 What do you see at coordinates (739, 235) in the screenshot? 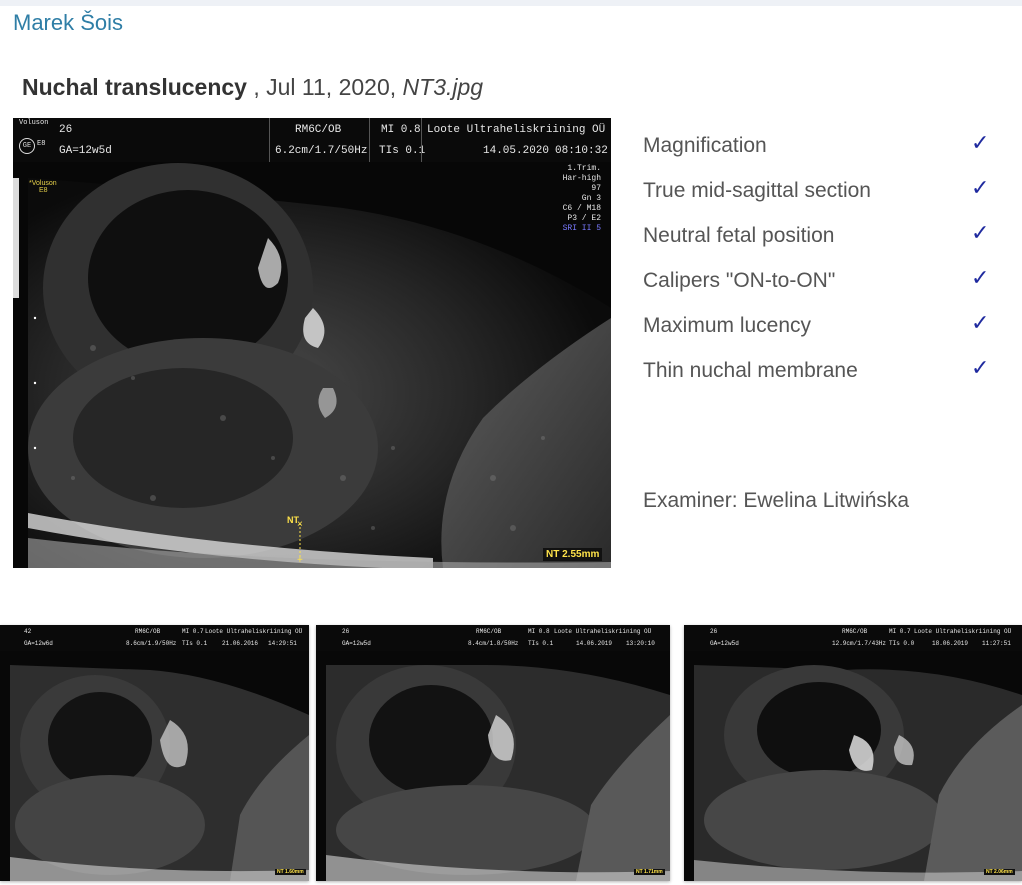
I see `checklist-label: Neutral fetal position` at bounding box center [739, 235].